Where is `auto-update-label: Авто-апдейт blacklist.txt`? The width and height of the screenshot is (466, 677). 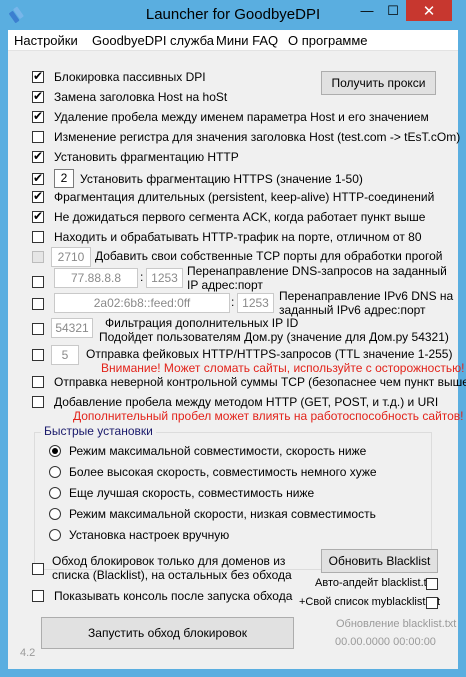
auto-update-label: Авто-апдейт blacklist.txt is located at coordinates (375, 583).